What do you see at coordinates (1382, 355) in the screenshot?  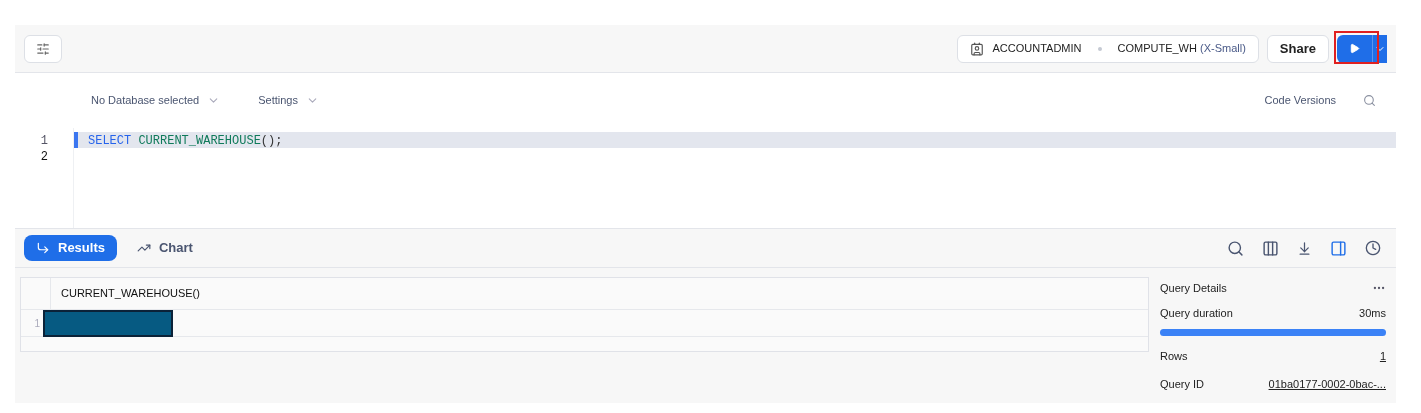 I see `rows-link: 1` at bounding box center [1382, 355].